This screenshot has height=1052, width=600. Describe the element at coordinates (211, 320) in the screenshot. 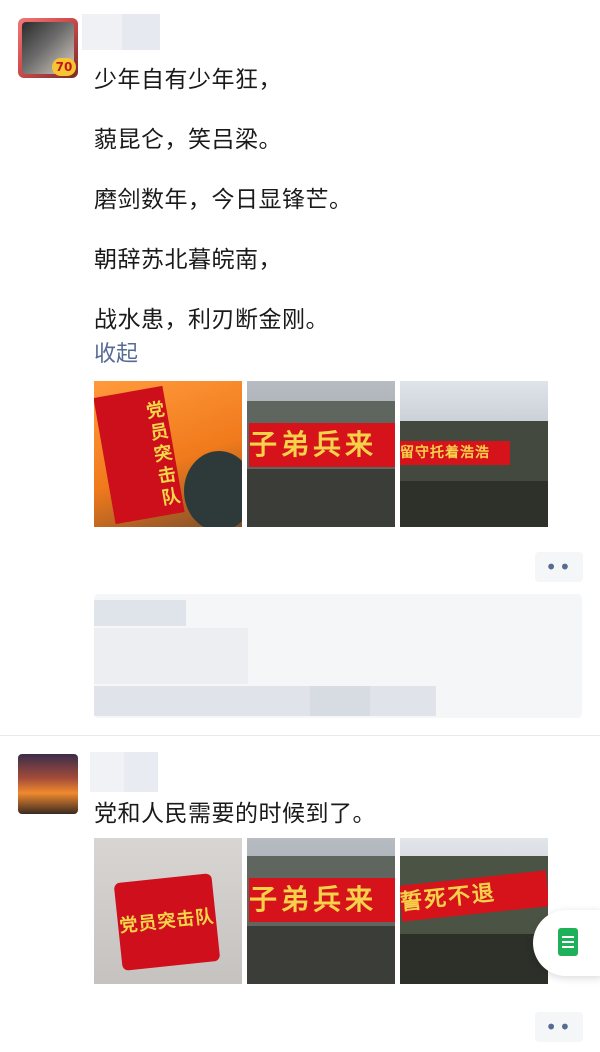

I see `post-text-line: 战水患，利刃断金刚。` at that location.